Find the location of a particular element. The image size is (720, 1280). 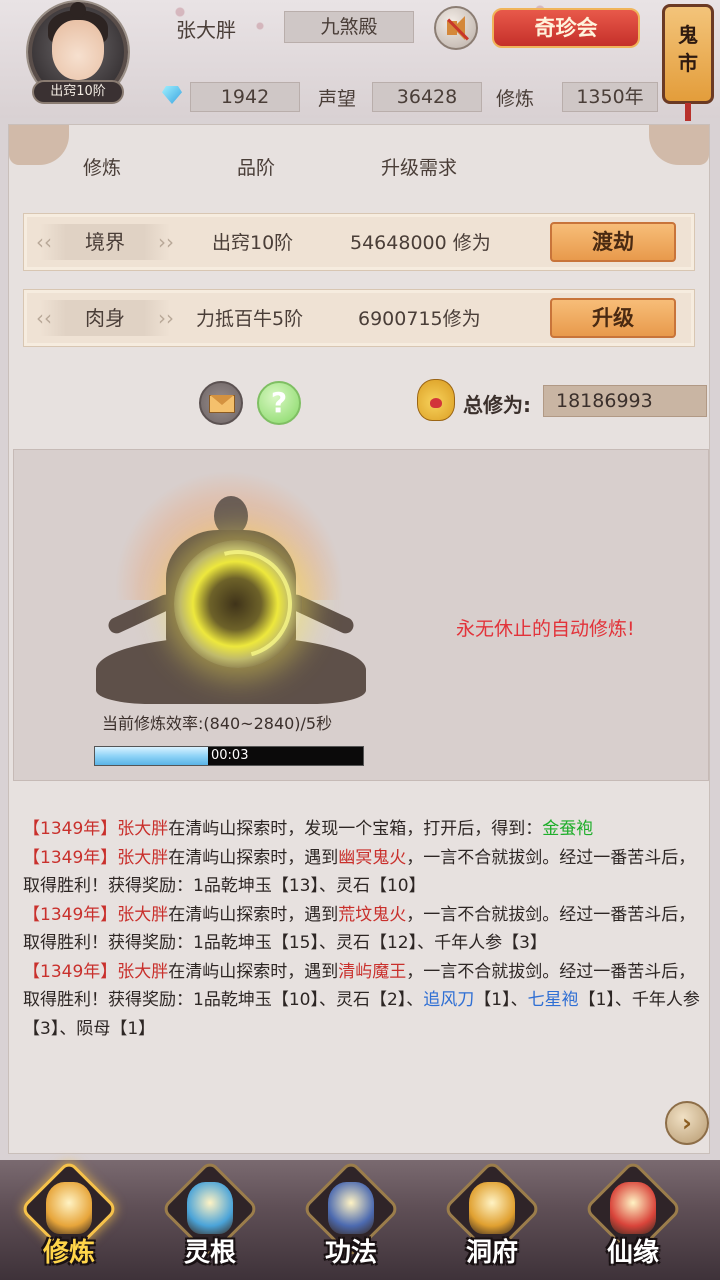

lantern-tassel is located at coordinates (688, 112).